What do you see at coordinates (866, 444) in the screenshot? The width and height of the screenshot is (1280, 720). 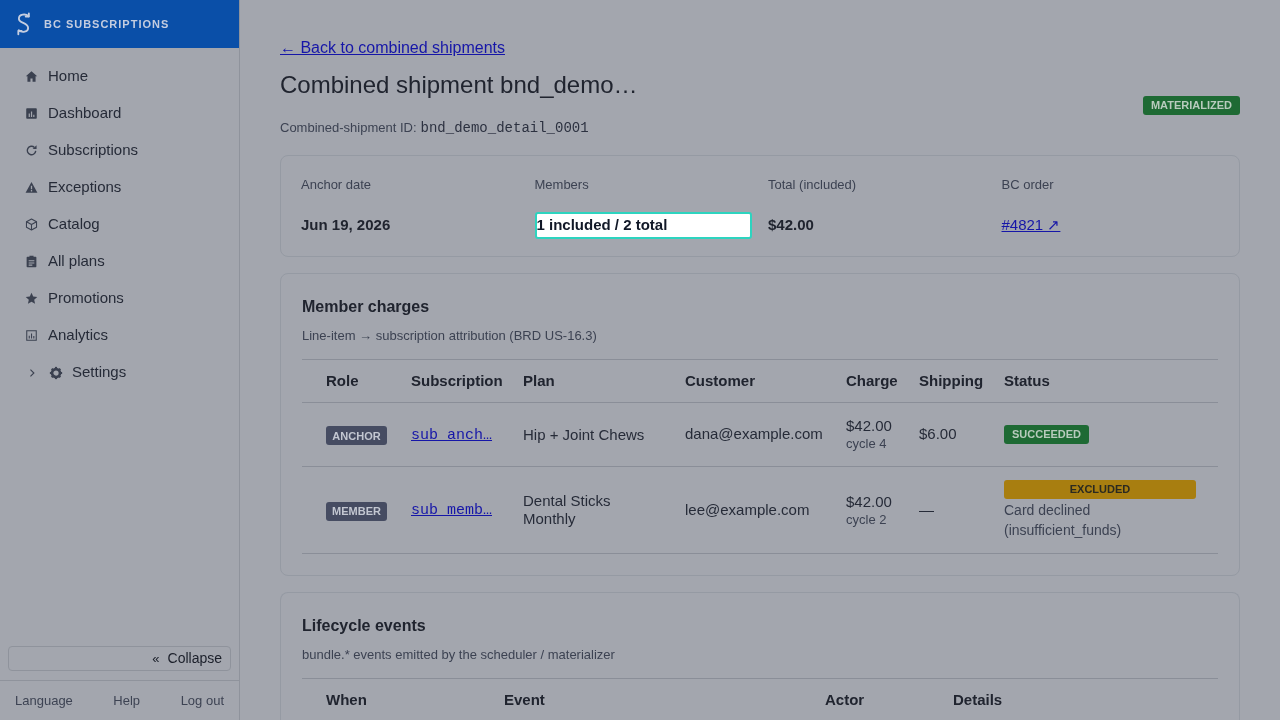 I see `cycle-label: cycle 4` at bounding box center [866, 444].